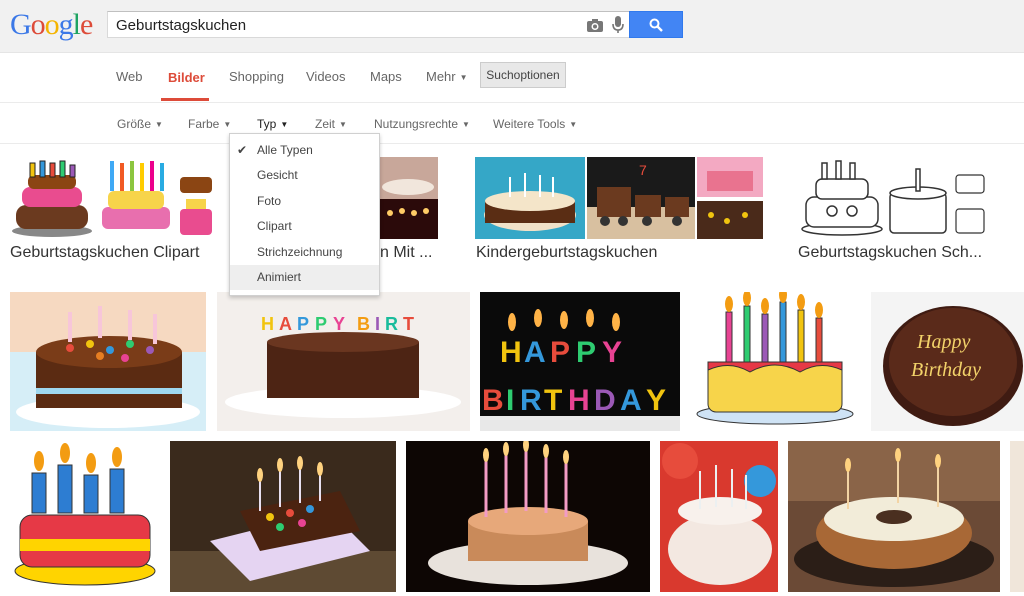  I want to click on tab-bilder: Bilder, so click(186, 77).